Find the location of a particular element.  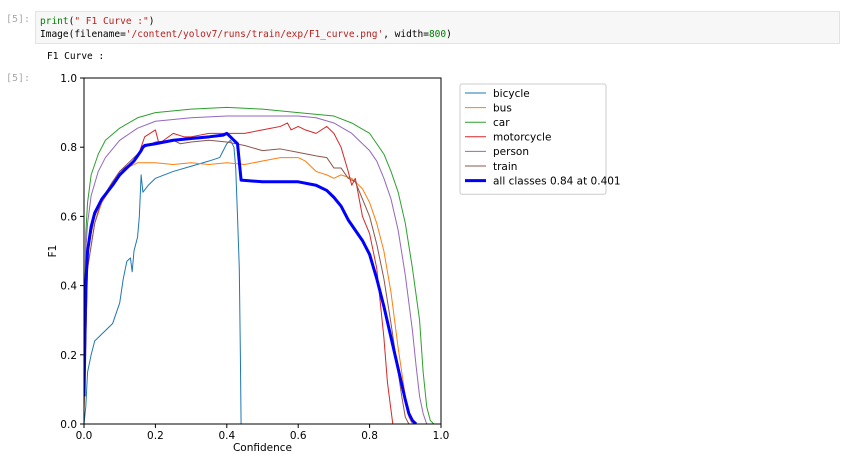

legend-label: bus is located at coordinates (502, 108).